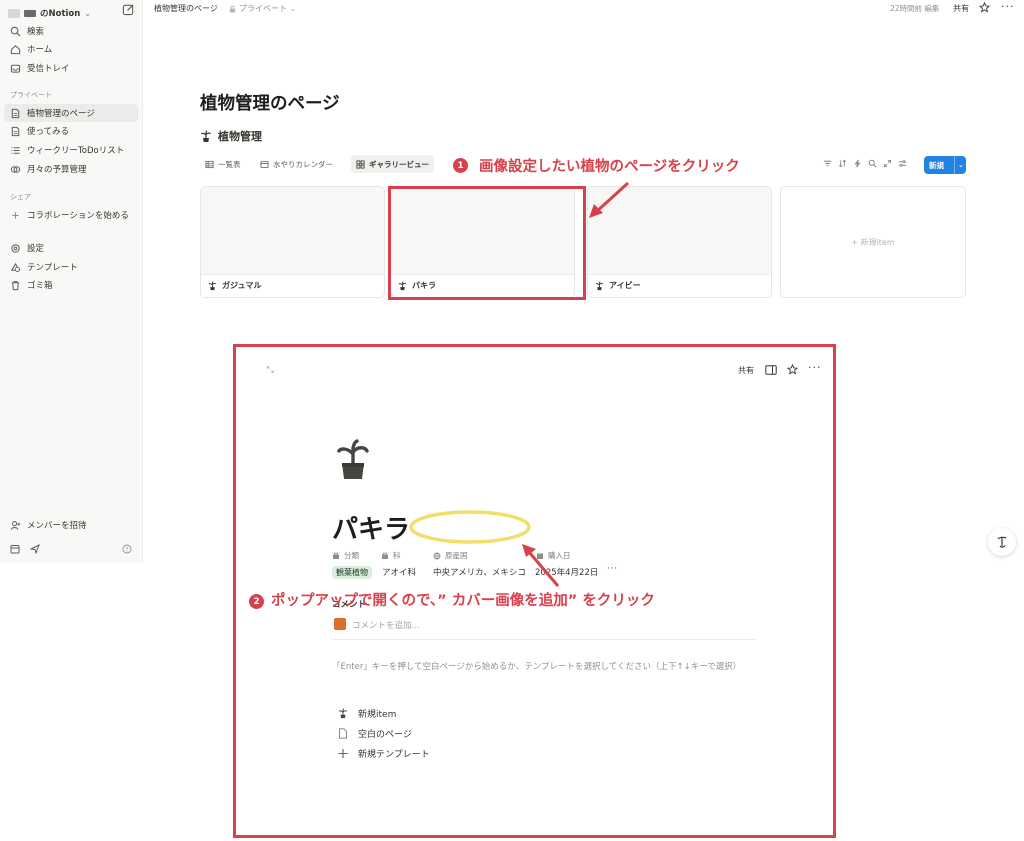 The height and width of the screenshot is (841, 1024). I want to click on sidebar-item-label: コラボレーションを始める, so click(78, 216).